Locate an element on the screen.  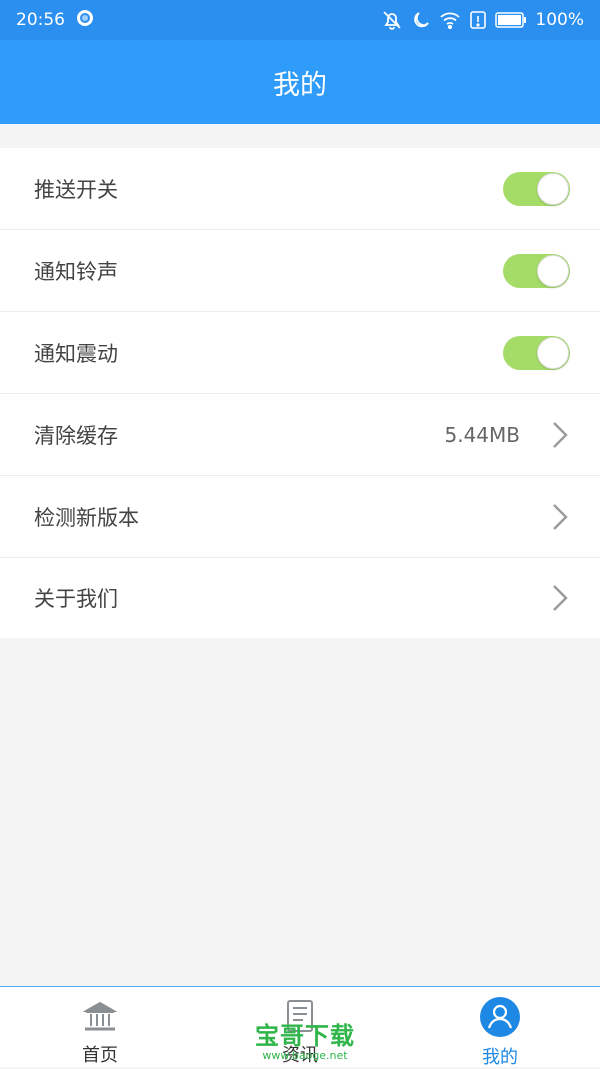
clear-cache-row: 清除缓存 5.44MB is located at coordinates (300, 435).